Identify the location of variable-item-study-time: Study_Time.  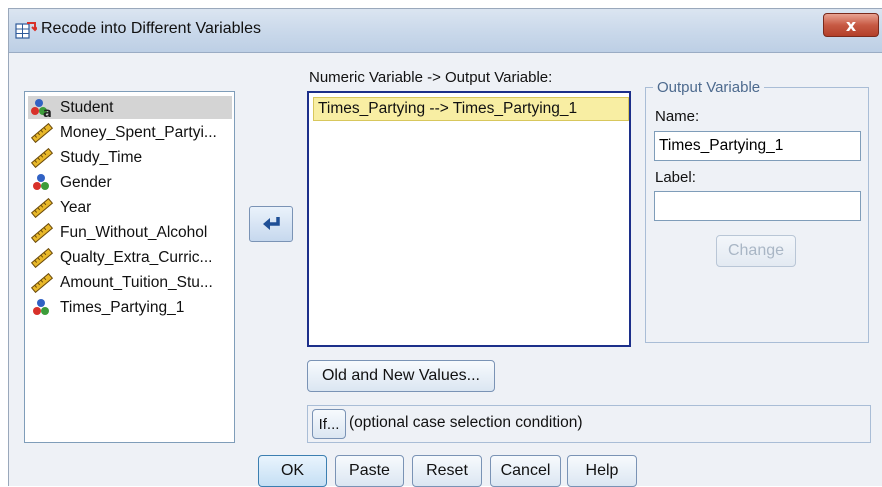
(130, 157).